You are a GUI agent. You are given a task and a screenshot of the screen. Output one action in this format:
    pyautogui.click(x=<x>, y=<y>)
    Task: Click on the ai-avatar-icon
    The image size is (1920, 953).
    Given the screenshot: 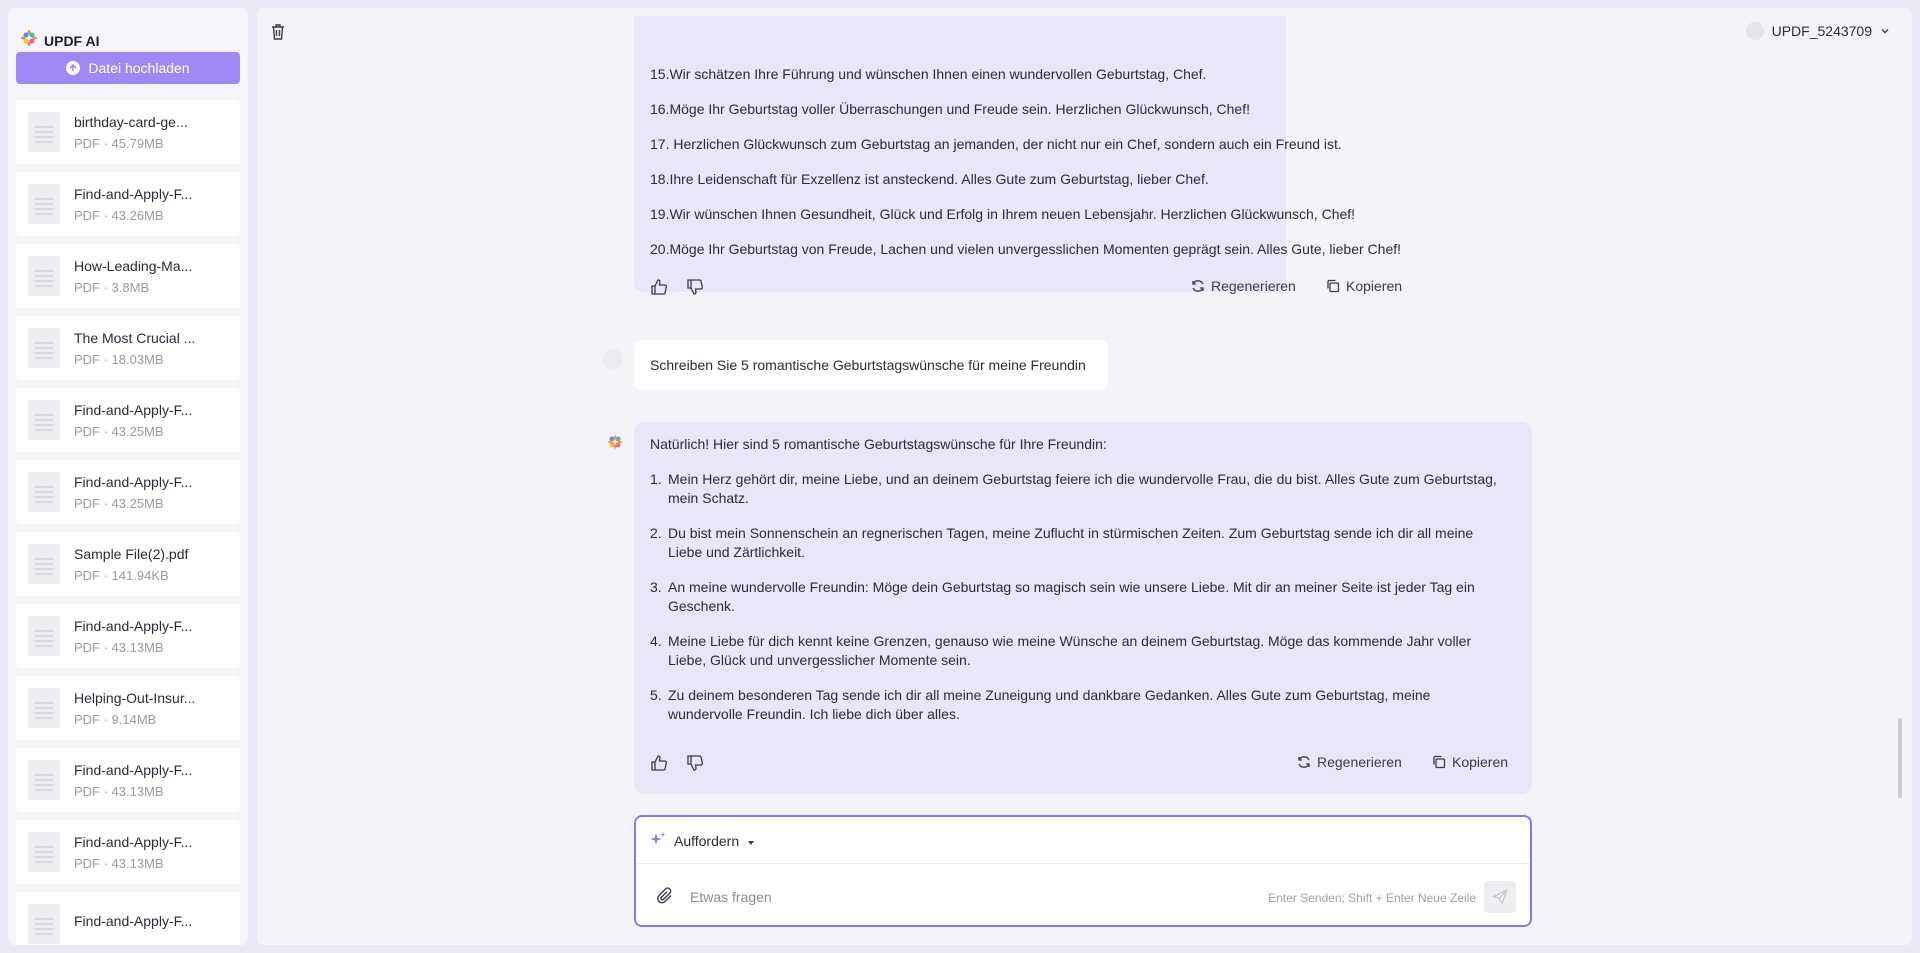 What is the action you would take?
    pyautogui.click(x=615, y=444)
    